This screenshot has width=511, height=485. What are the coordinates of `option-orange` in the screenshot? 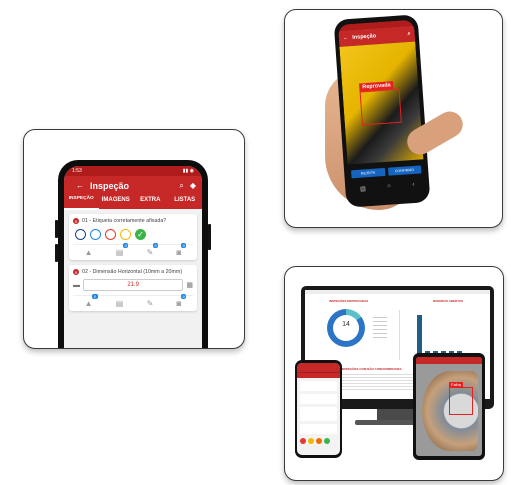 It's located at (319, 441).